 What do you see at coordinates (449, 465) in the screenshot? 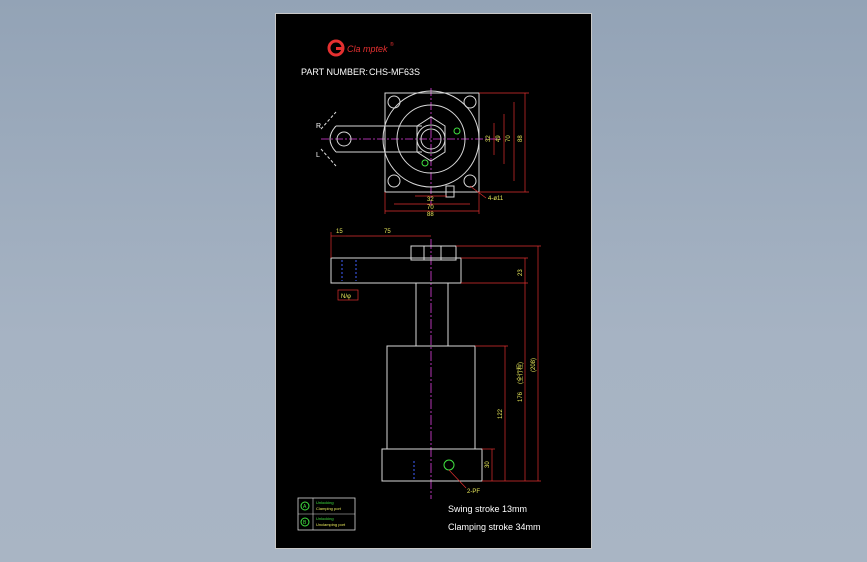
I see `side-port` at bounding box center [449, 465].